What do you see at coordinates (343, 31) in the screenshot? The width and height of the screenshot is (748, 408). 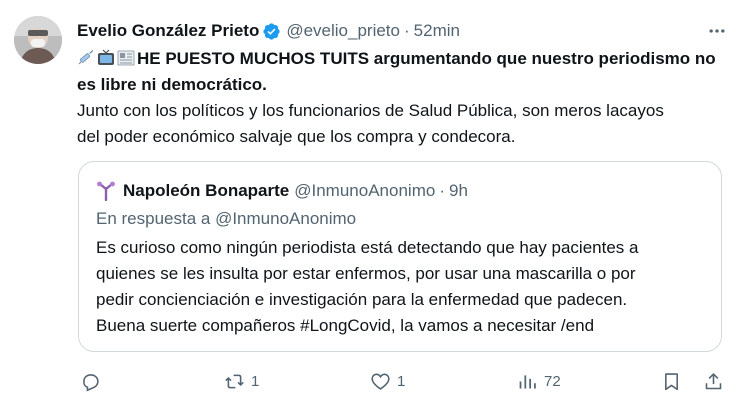 I see `author-handle: @evelio_prieto` at bounding box center [343, 31].